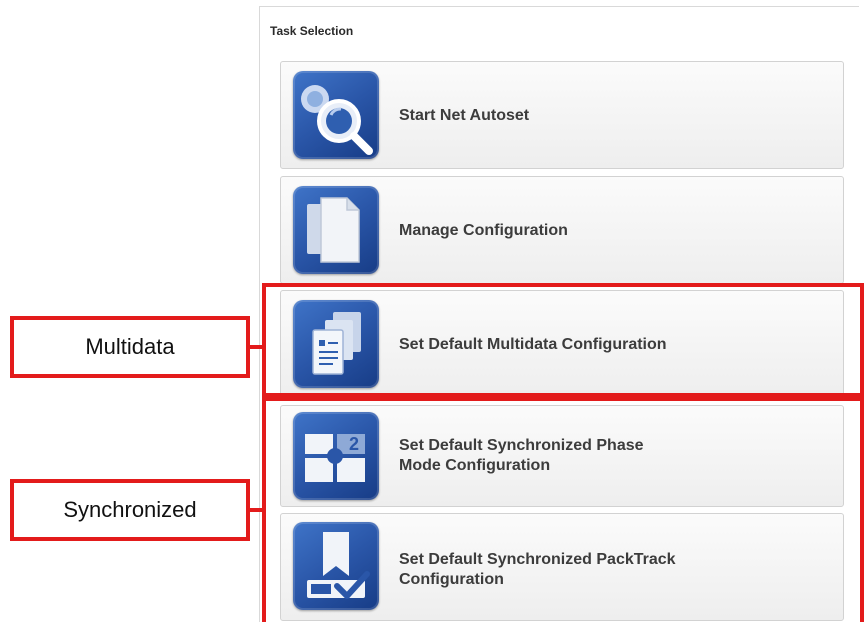 The height and width of the screenshot is (622, 864). Describe the element at coordinates (336, 230) in the screenshot. I see `documents-icon` at that location.